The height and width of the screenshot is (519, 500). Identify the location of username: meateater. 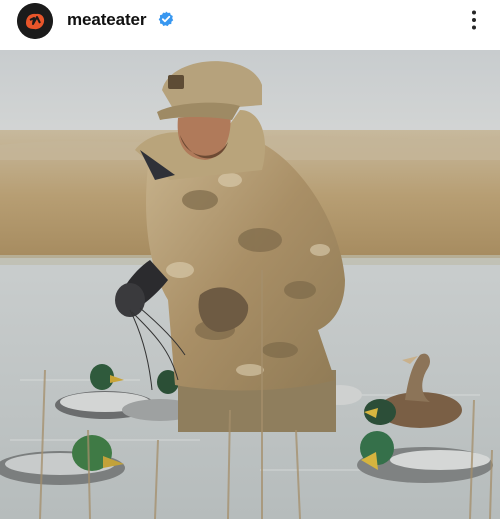
(107, 20).